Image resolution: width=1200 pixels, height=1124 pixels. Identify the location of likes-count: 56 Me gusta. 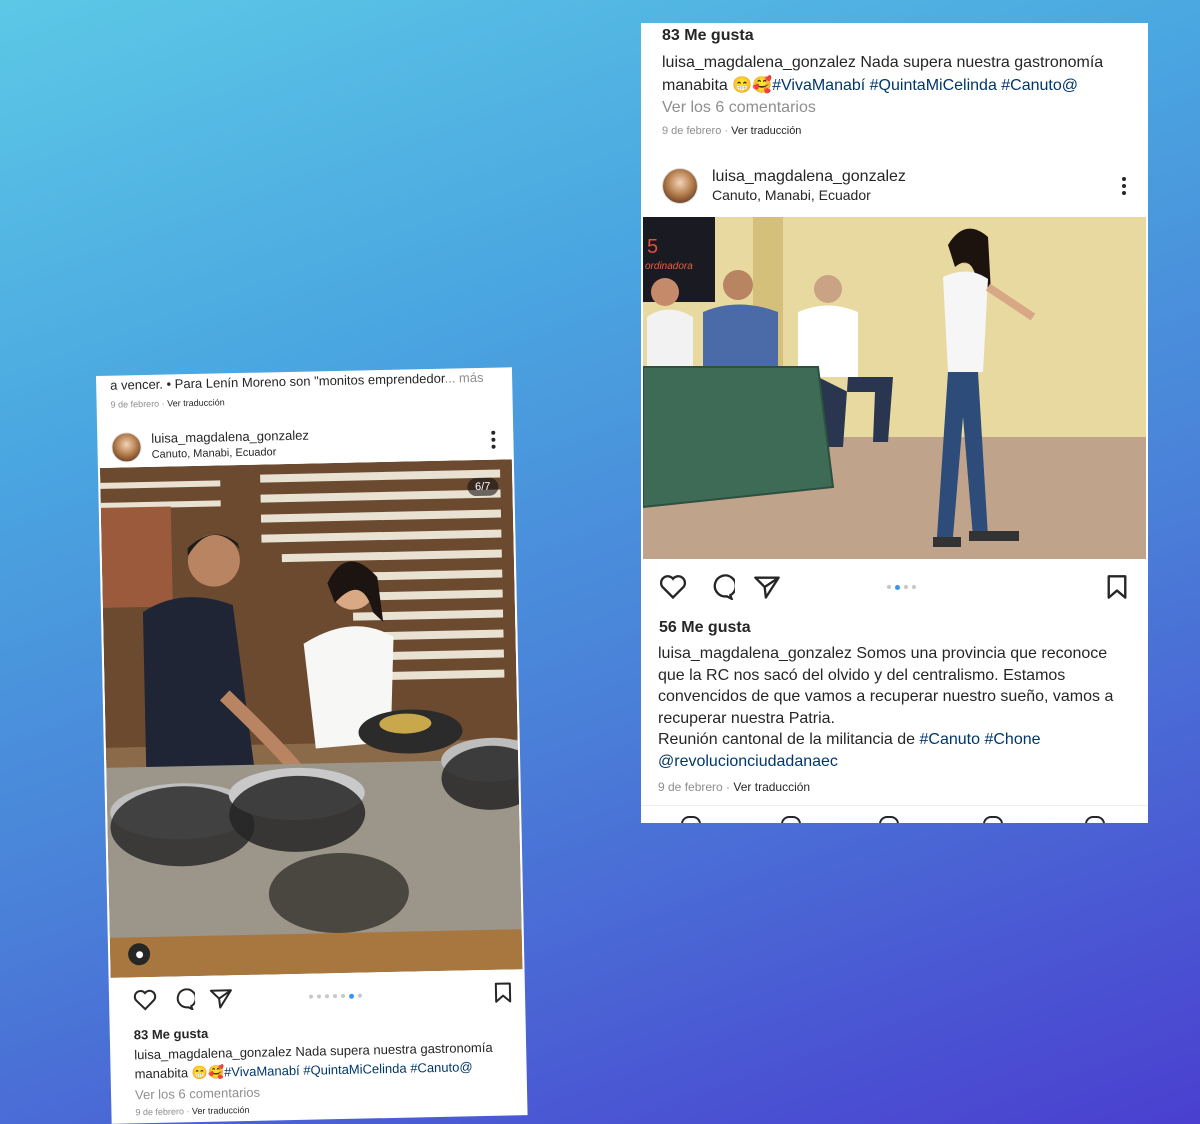
(705, 628).